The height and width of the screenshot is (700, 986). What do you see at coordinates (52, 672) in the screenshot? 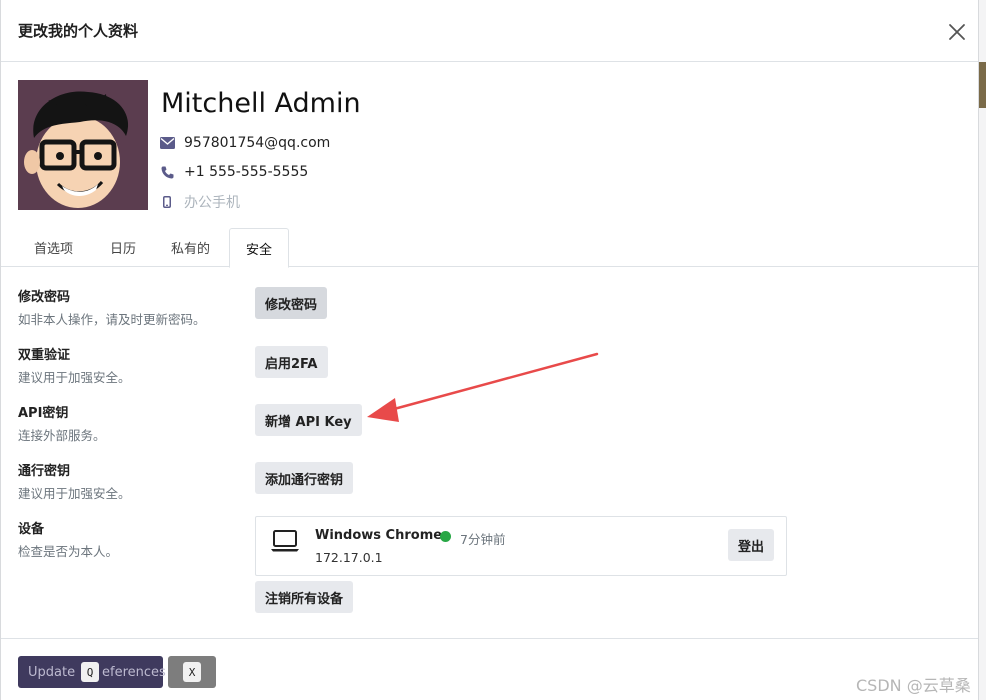
I see `button-label-left: Update` at bounding box center [52, 672].